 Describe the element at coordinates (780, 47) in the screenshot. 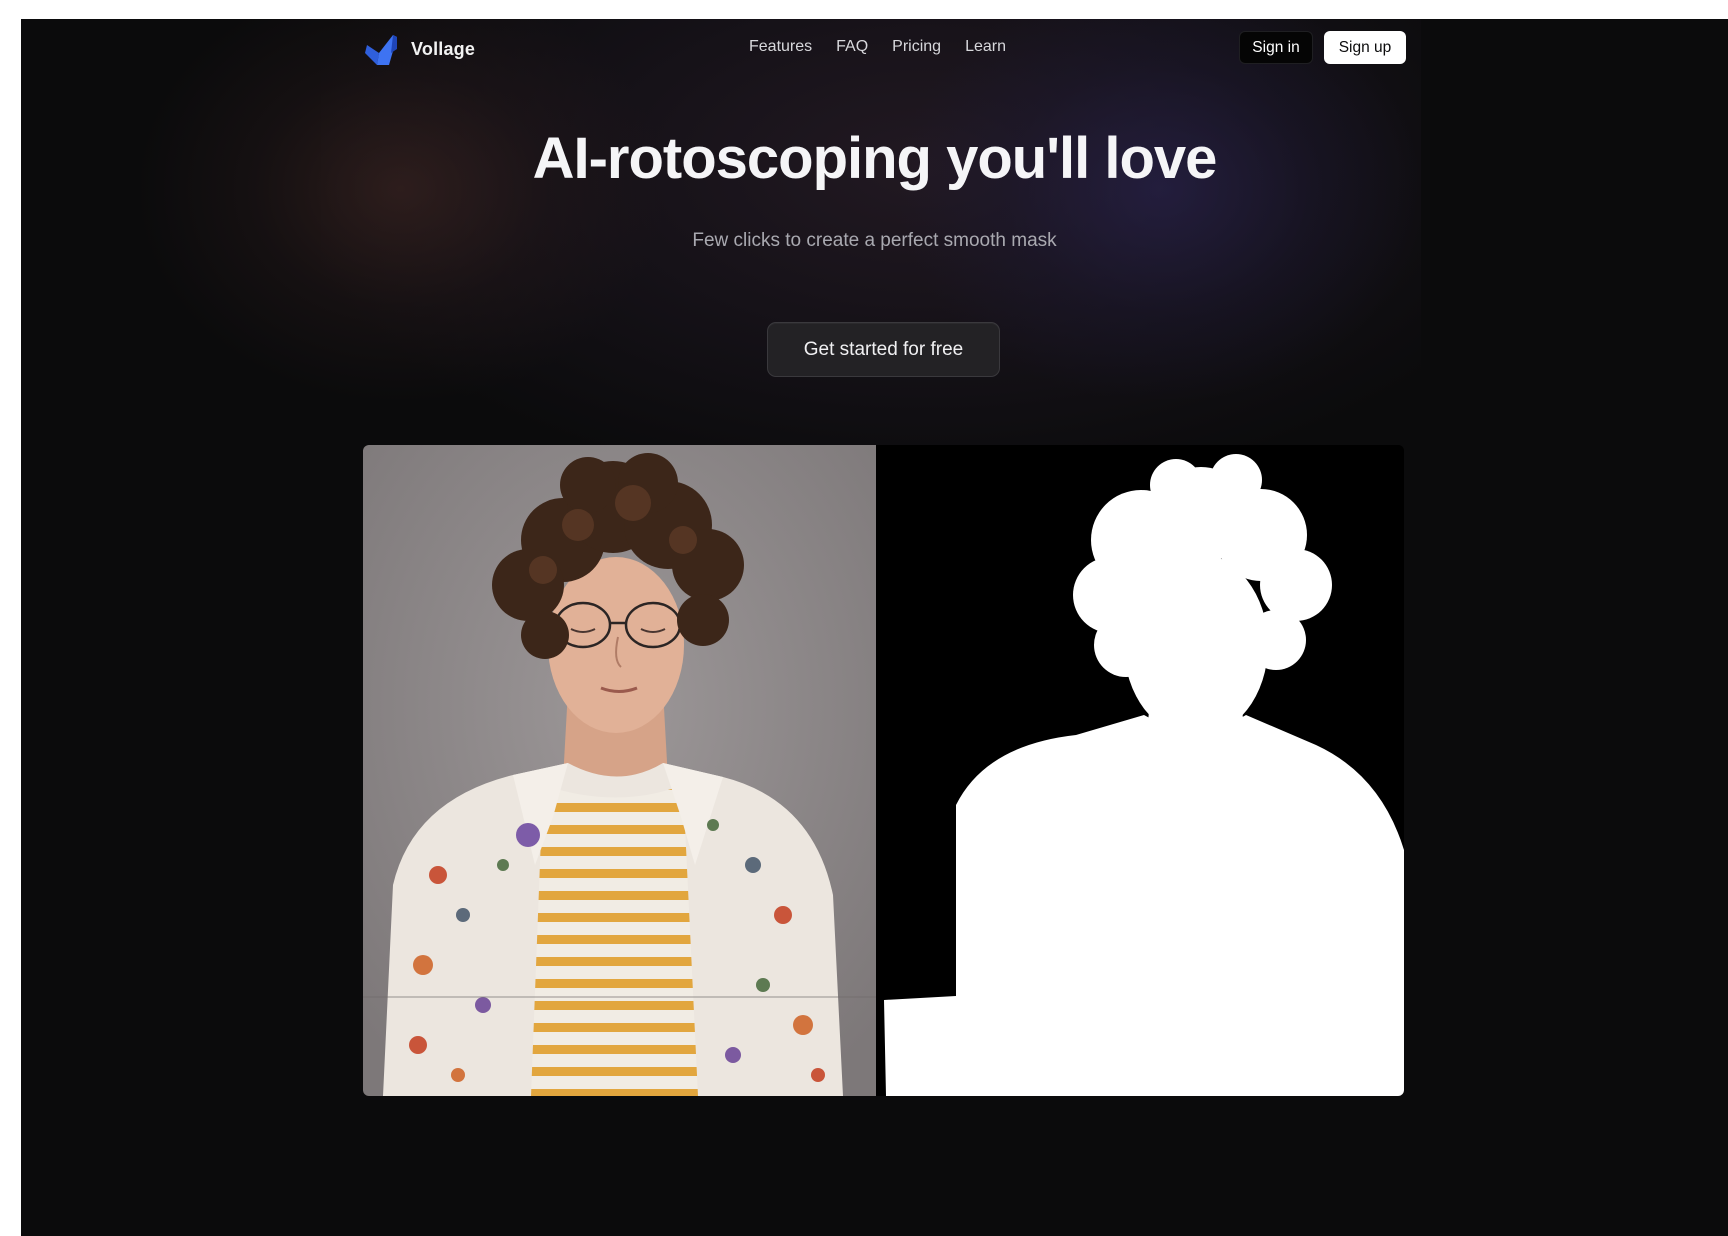

I see `nav-link-features: Features` at that location.